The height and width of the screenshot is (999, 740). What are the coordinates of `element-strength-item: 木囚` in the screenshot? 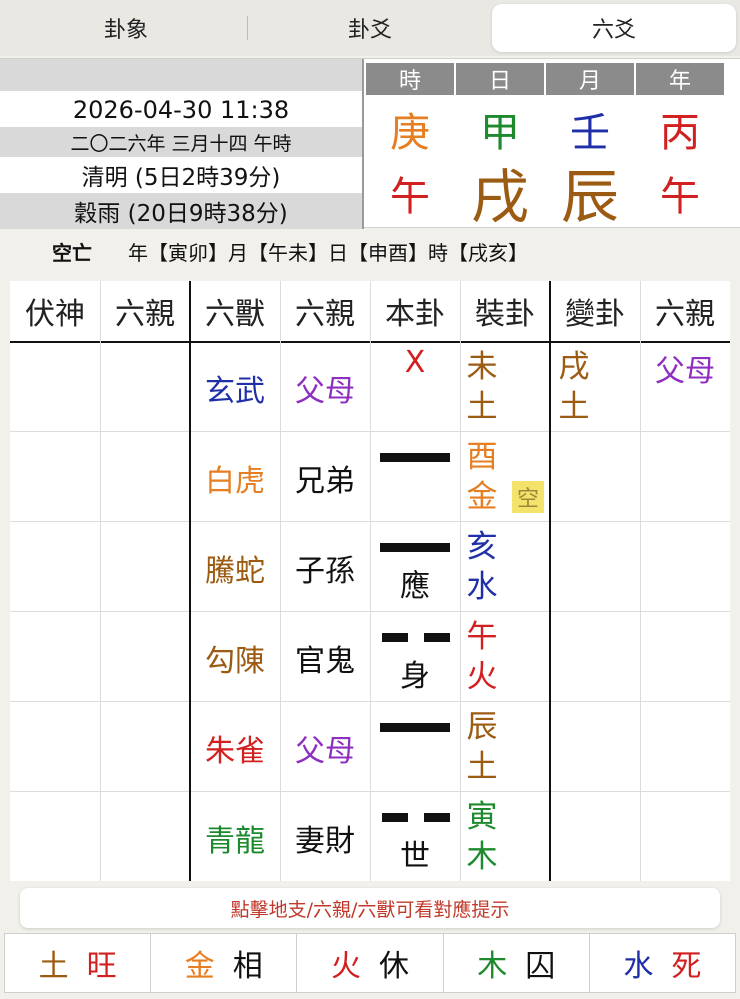 It's located at (517, 963).